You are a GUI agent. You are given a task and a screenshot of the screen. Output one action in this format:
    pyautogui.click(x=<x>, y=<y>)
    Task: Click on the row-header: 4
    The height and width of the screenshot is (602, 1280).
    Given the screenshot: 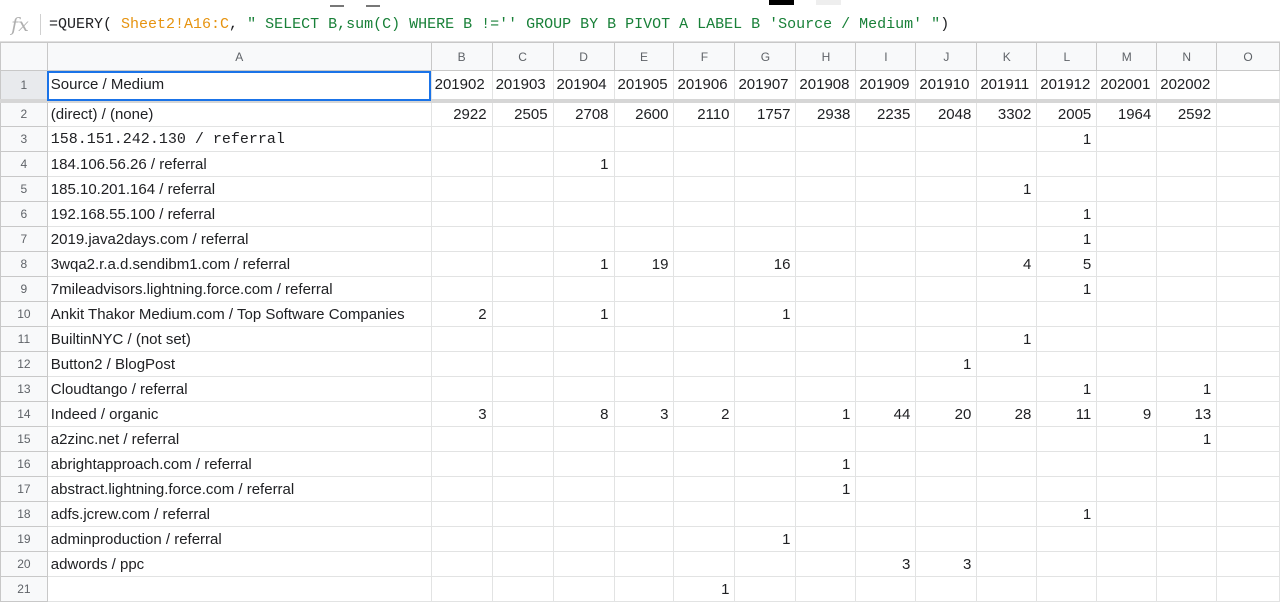 What is the action you would take?
    pyautogui.click(x=24, y=164)
    